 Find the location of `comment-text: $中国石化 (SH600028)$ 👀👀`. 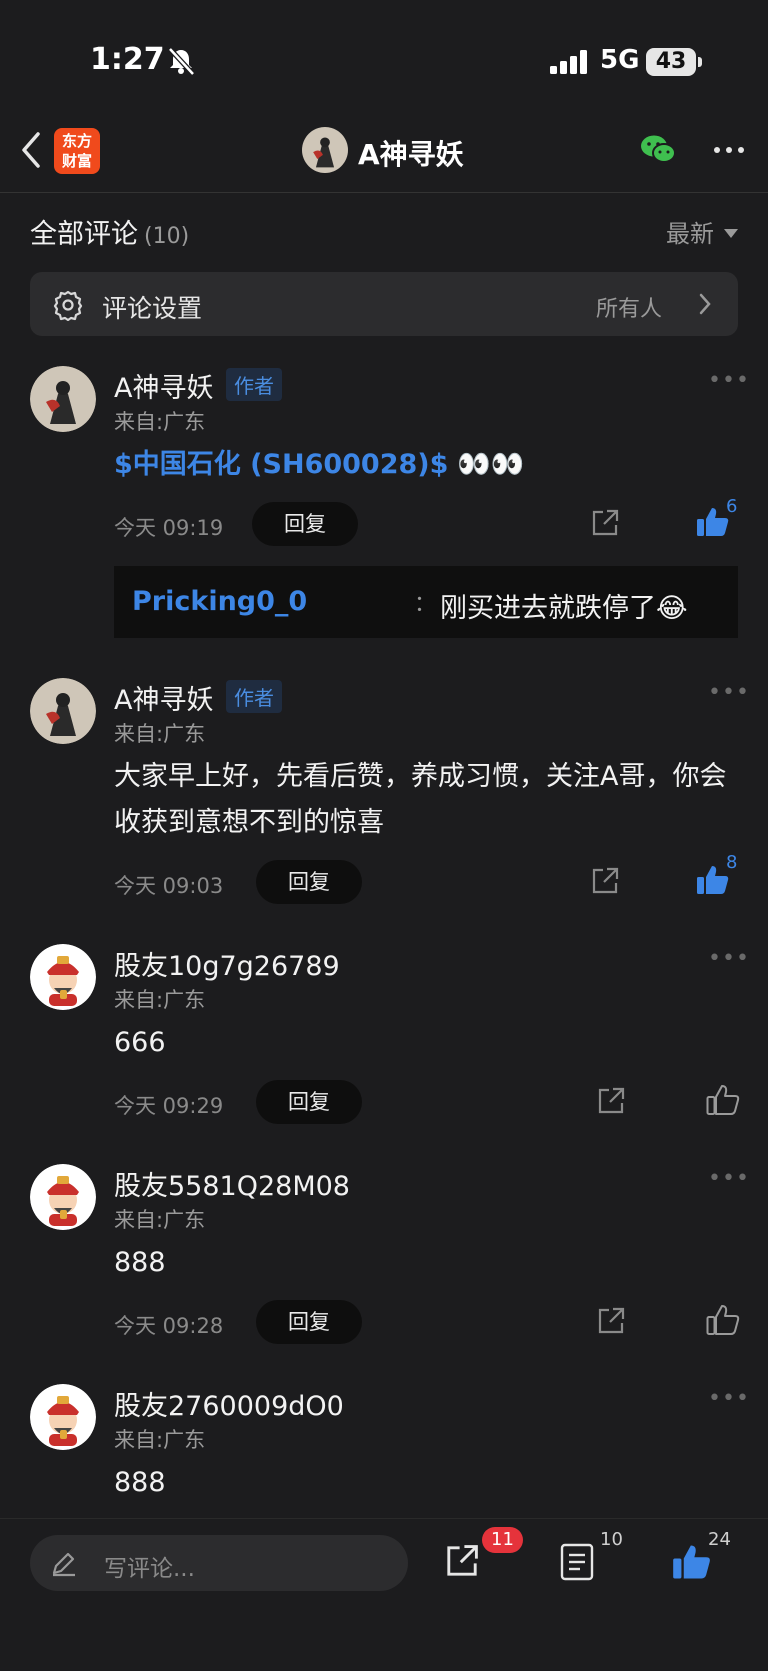

comment-text: $中国石化 (SH600028)$ 👀👀 is located at coordinates (429, 465).